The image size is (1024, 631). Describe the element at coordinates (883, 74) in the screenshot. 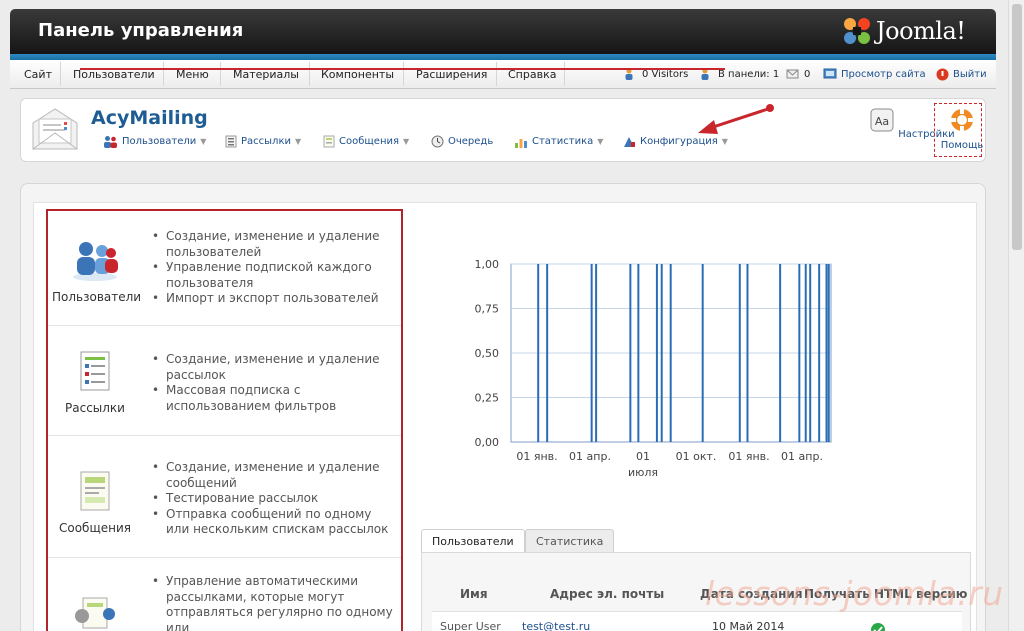

I see `preview-site-link: Просмотр сайта` at that location.